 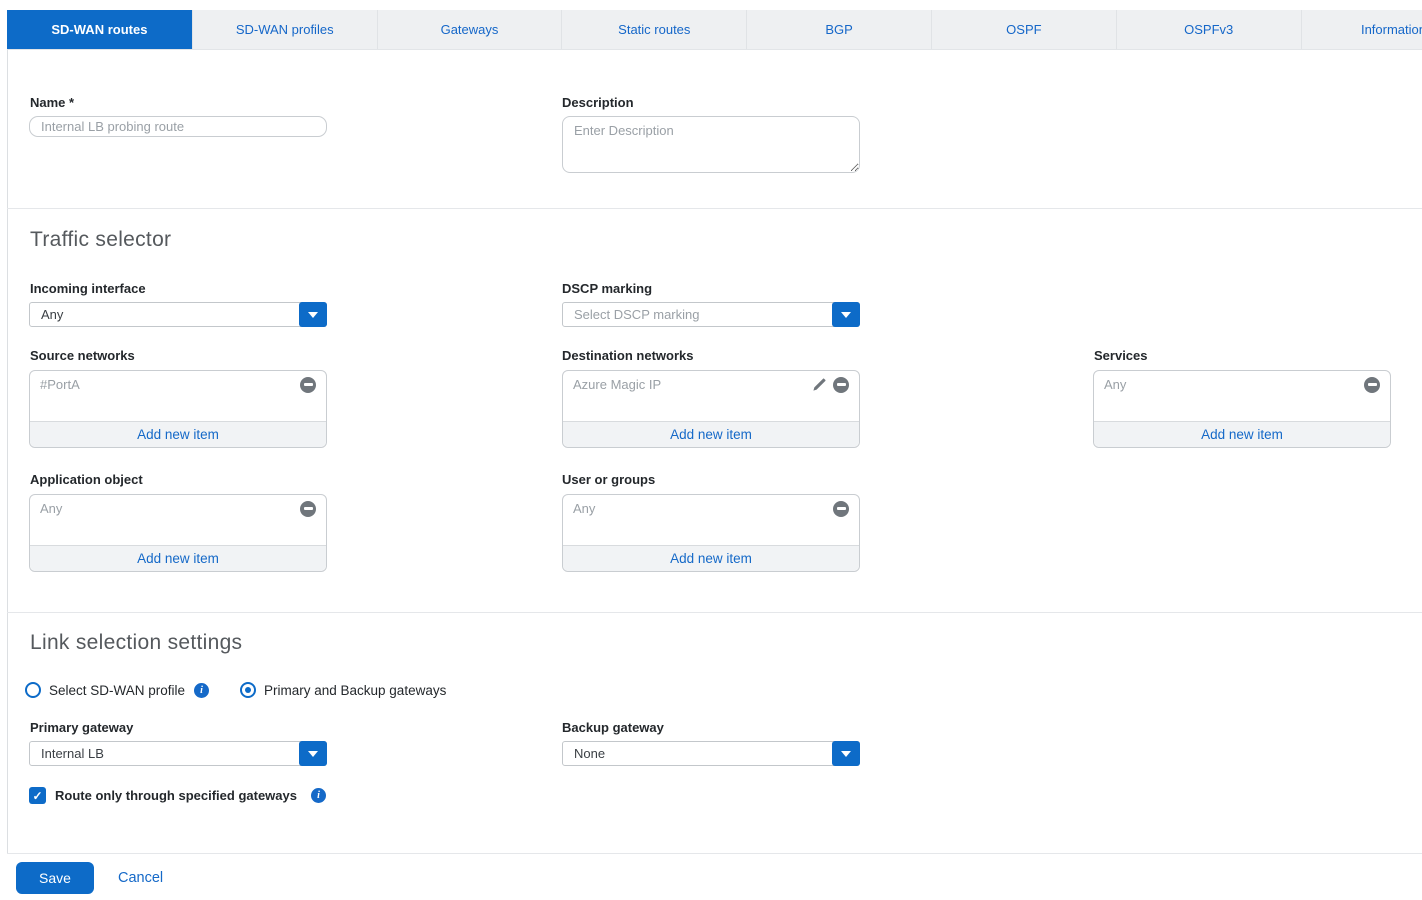 What do you see at coordinates (711, 434) in the screenshot?
I see `destination-networks-add-button: Add new item` at bounding box center [711, 434].